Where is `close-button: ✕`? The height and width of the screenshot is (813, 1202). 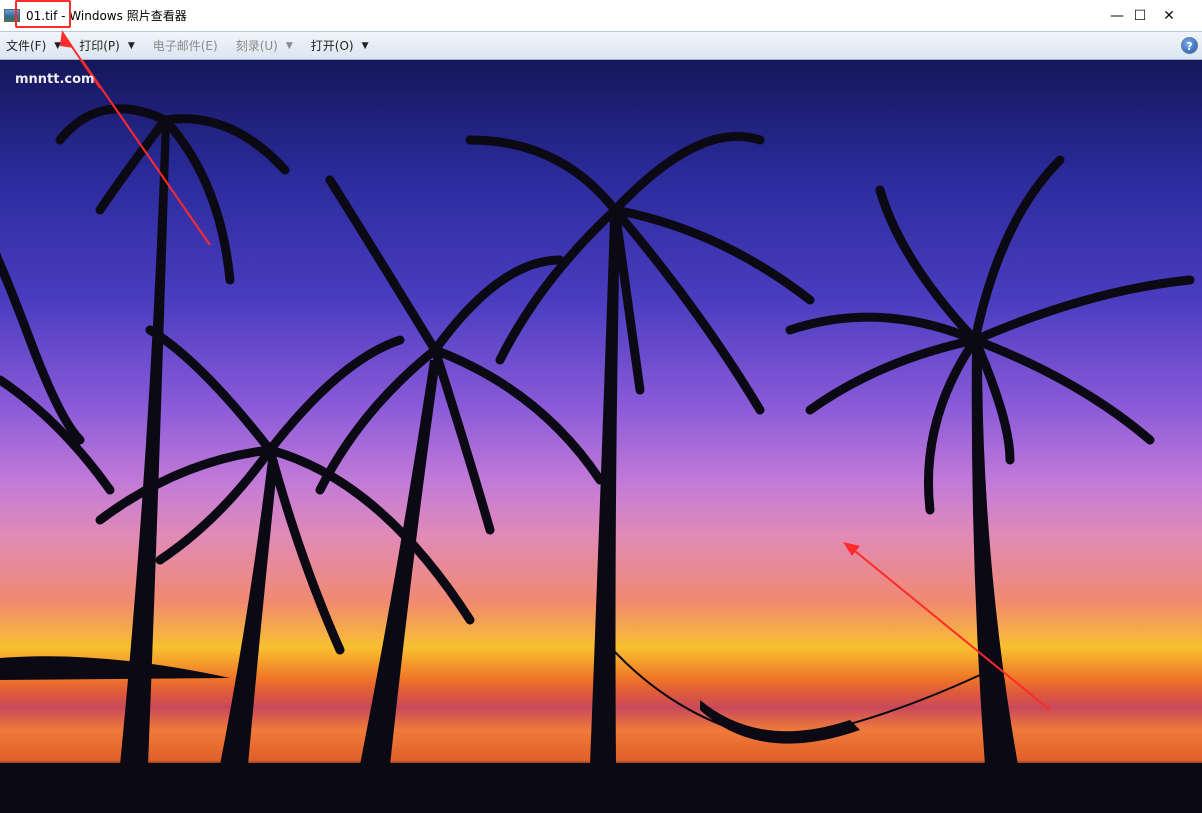
close-button: ✕ is located at coordinates (1169, 15).